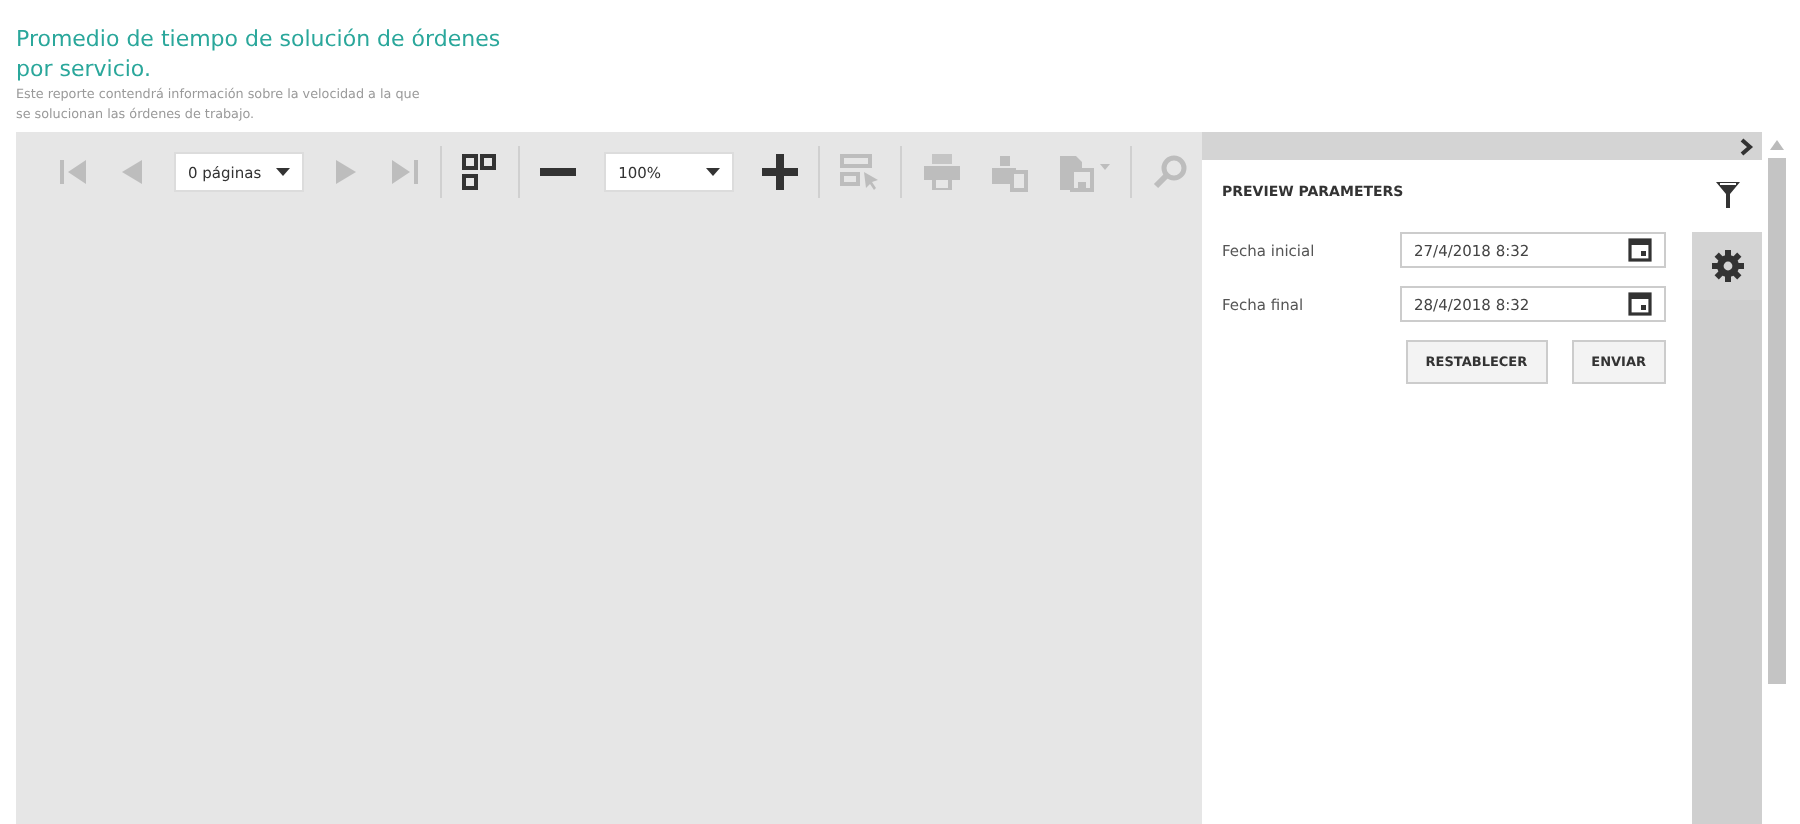  Describe the element at coordinates (1746, 146) in the screenshot. I see `collapse-button` at that location.